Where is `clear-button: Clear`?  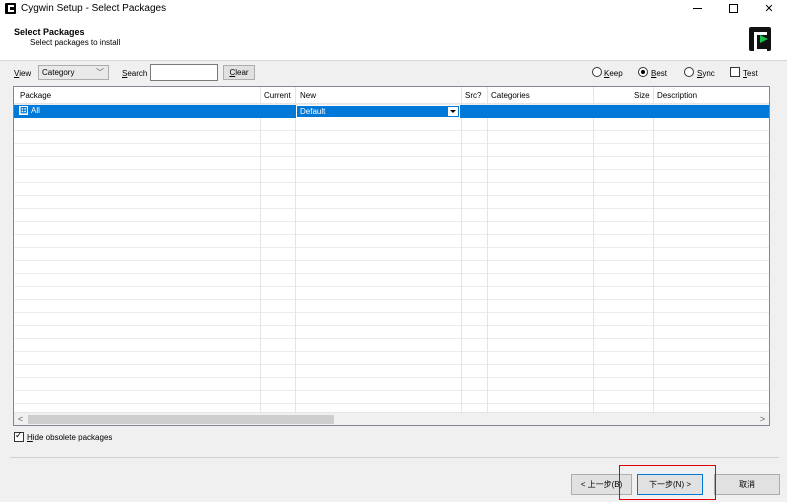 clear-button: Clear is located at coordinates (239, 72).